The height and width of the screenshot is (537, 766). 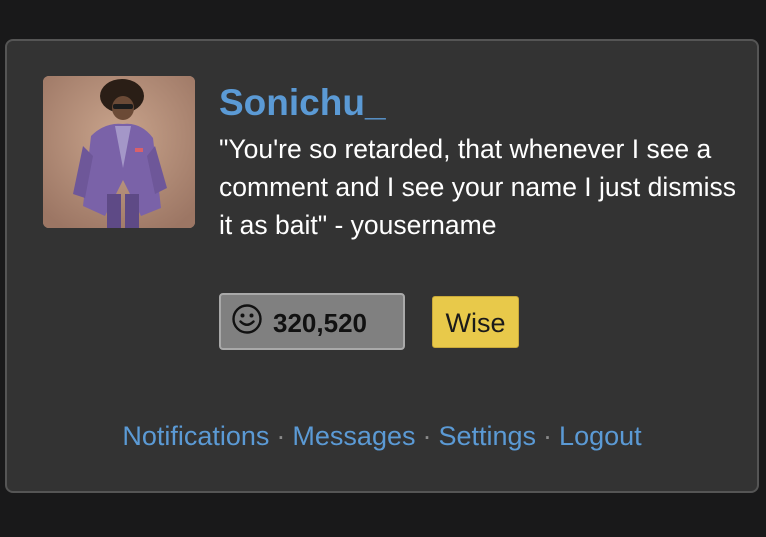 What do you see at coordinates (247, 318) in the screenshot?
I see `smiley-icon` at bounding box center [247, 318].